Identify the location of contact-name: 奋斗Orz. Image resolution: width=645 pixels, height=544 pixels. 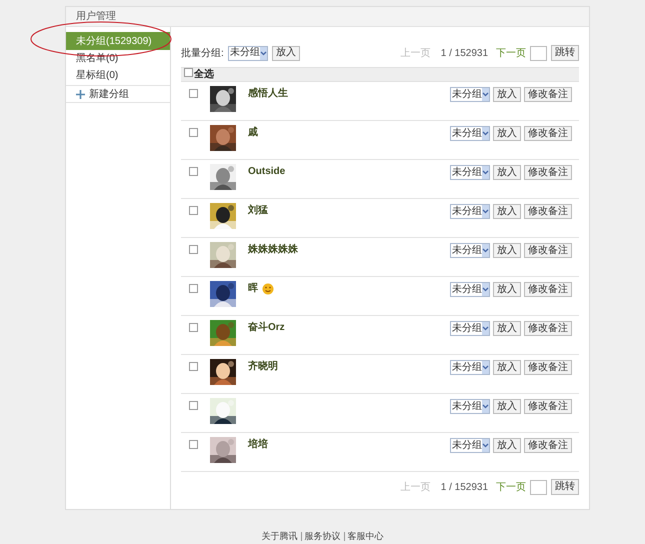
(266, 327).